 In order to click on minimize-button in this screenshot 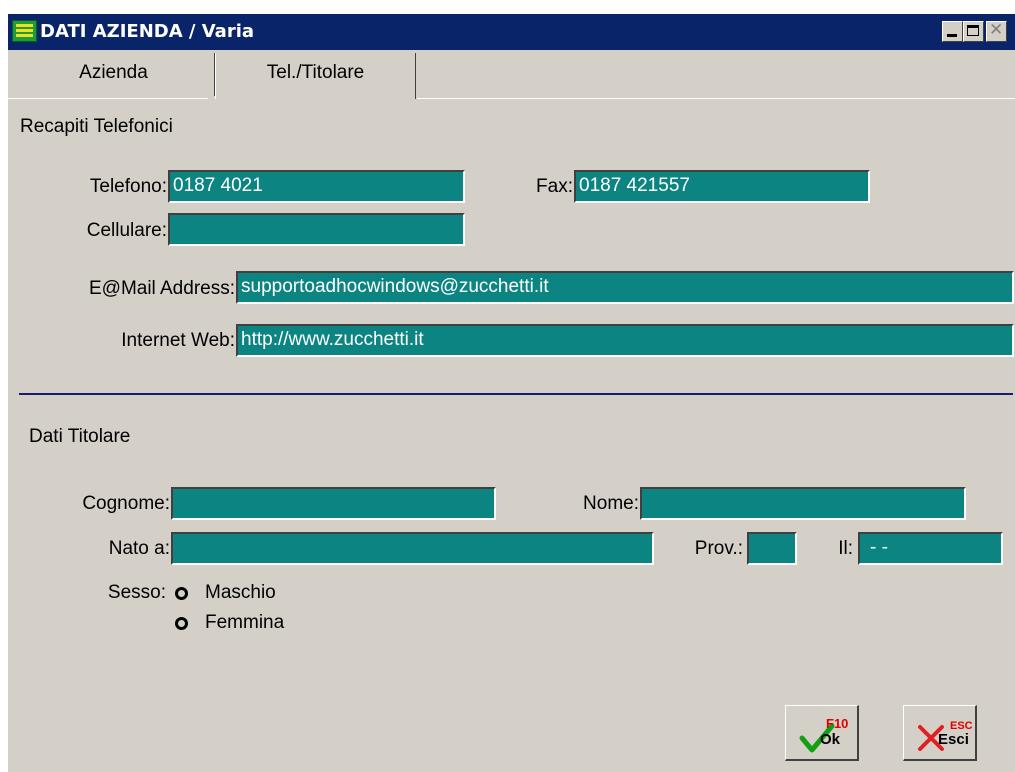, I will do `click(952, 31)`.